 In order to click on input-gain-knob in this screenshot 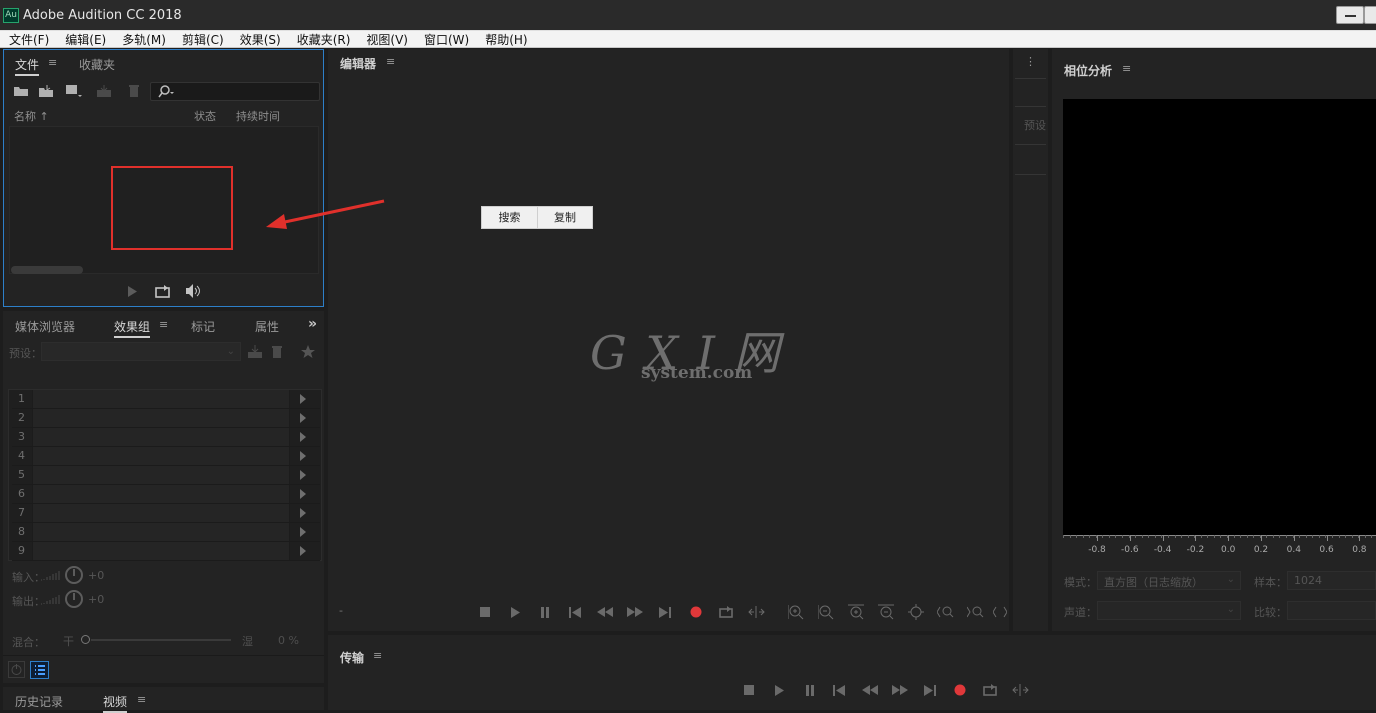, I will do `click(74, 575)`.